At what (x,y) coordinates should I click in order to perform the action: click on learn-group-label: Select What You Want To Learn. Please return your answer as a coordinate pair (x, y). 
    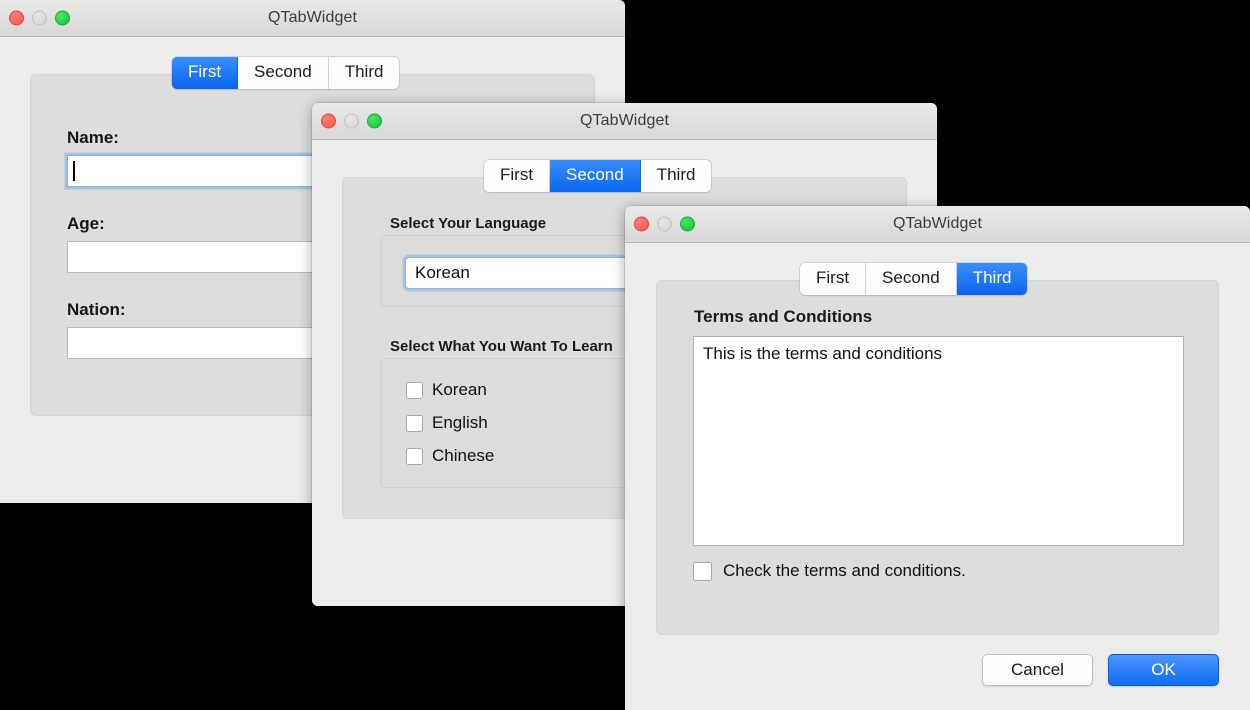
    Looking at the image, I should click on (501, 346).